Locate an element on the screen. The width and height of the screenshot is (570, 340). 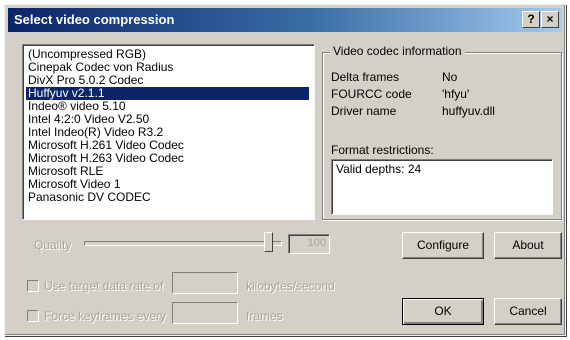
target-rate-input is located at coordinates (205, 283).